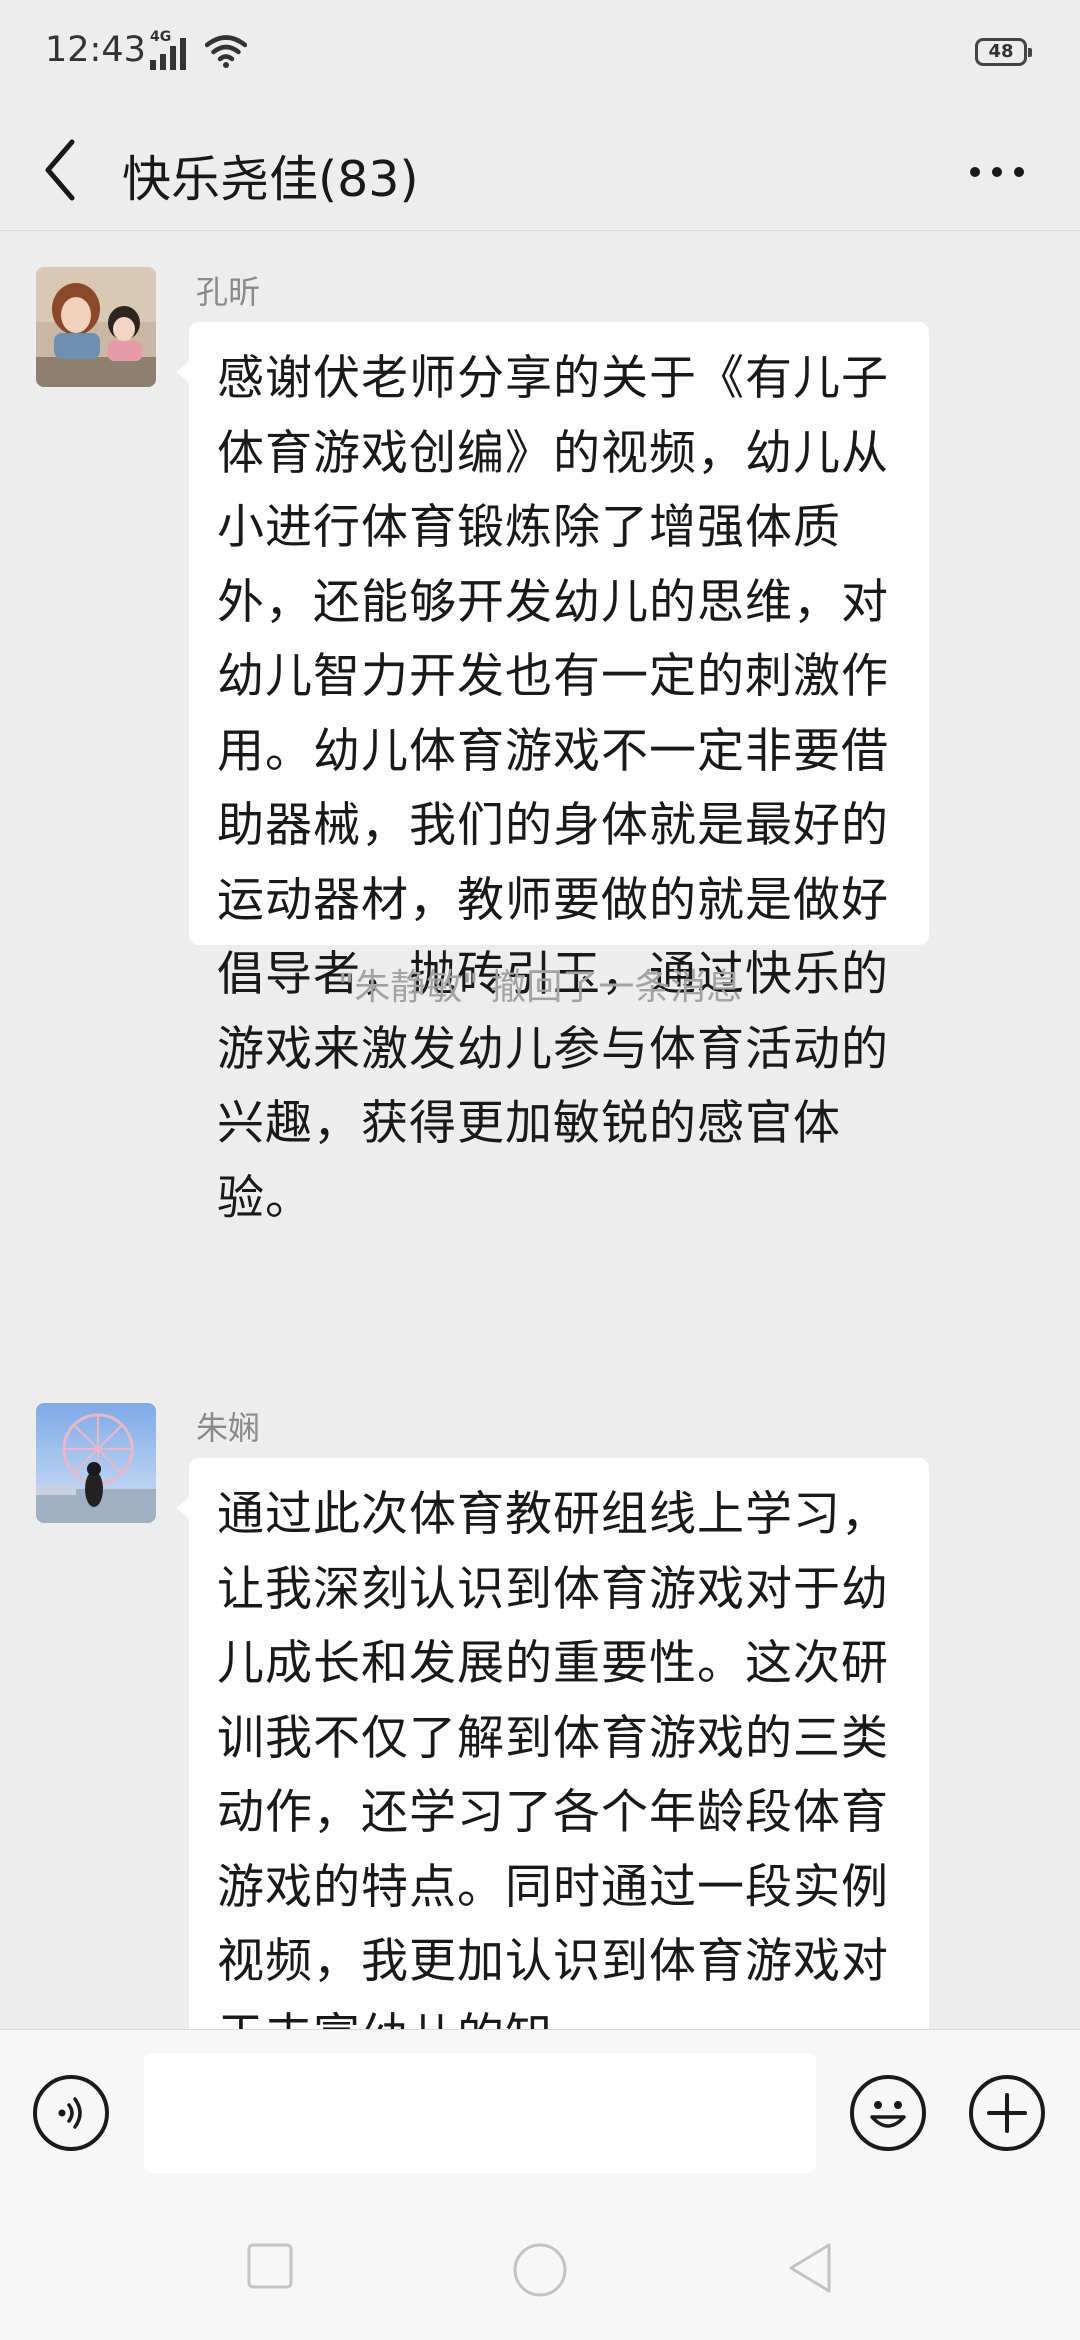  I want to click on recall-notice: "朱静敏" 撤回了一条消息, so click(540, 987).